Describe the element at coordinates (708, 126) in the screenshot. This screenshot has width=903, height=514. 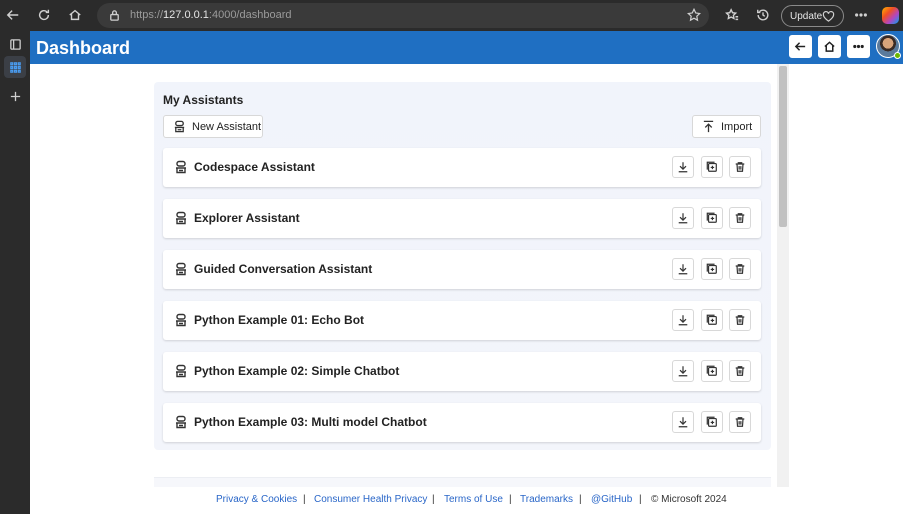
I see `upload-icon` at that location.